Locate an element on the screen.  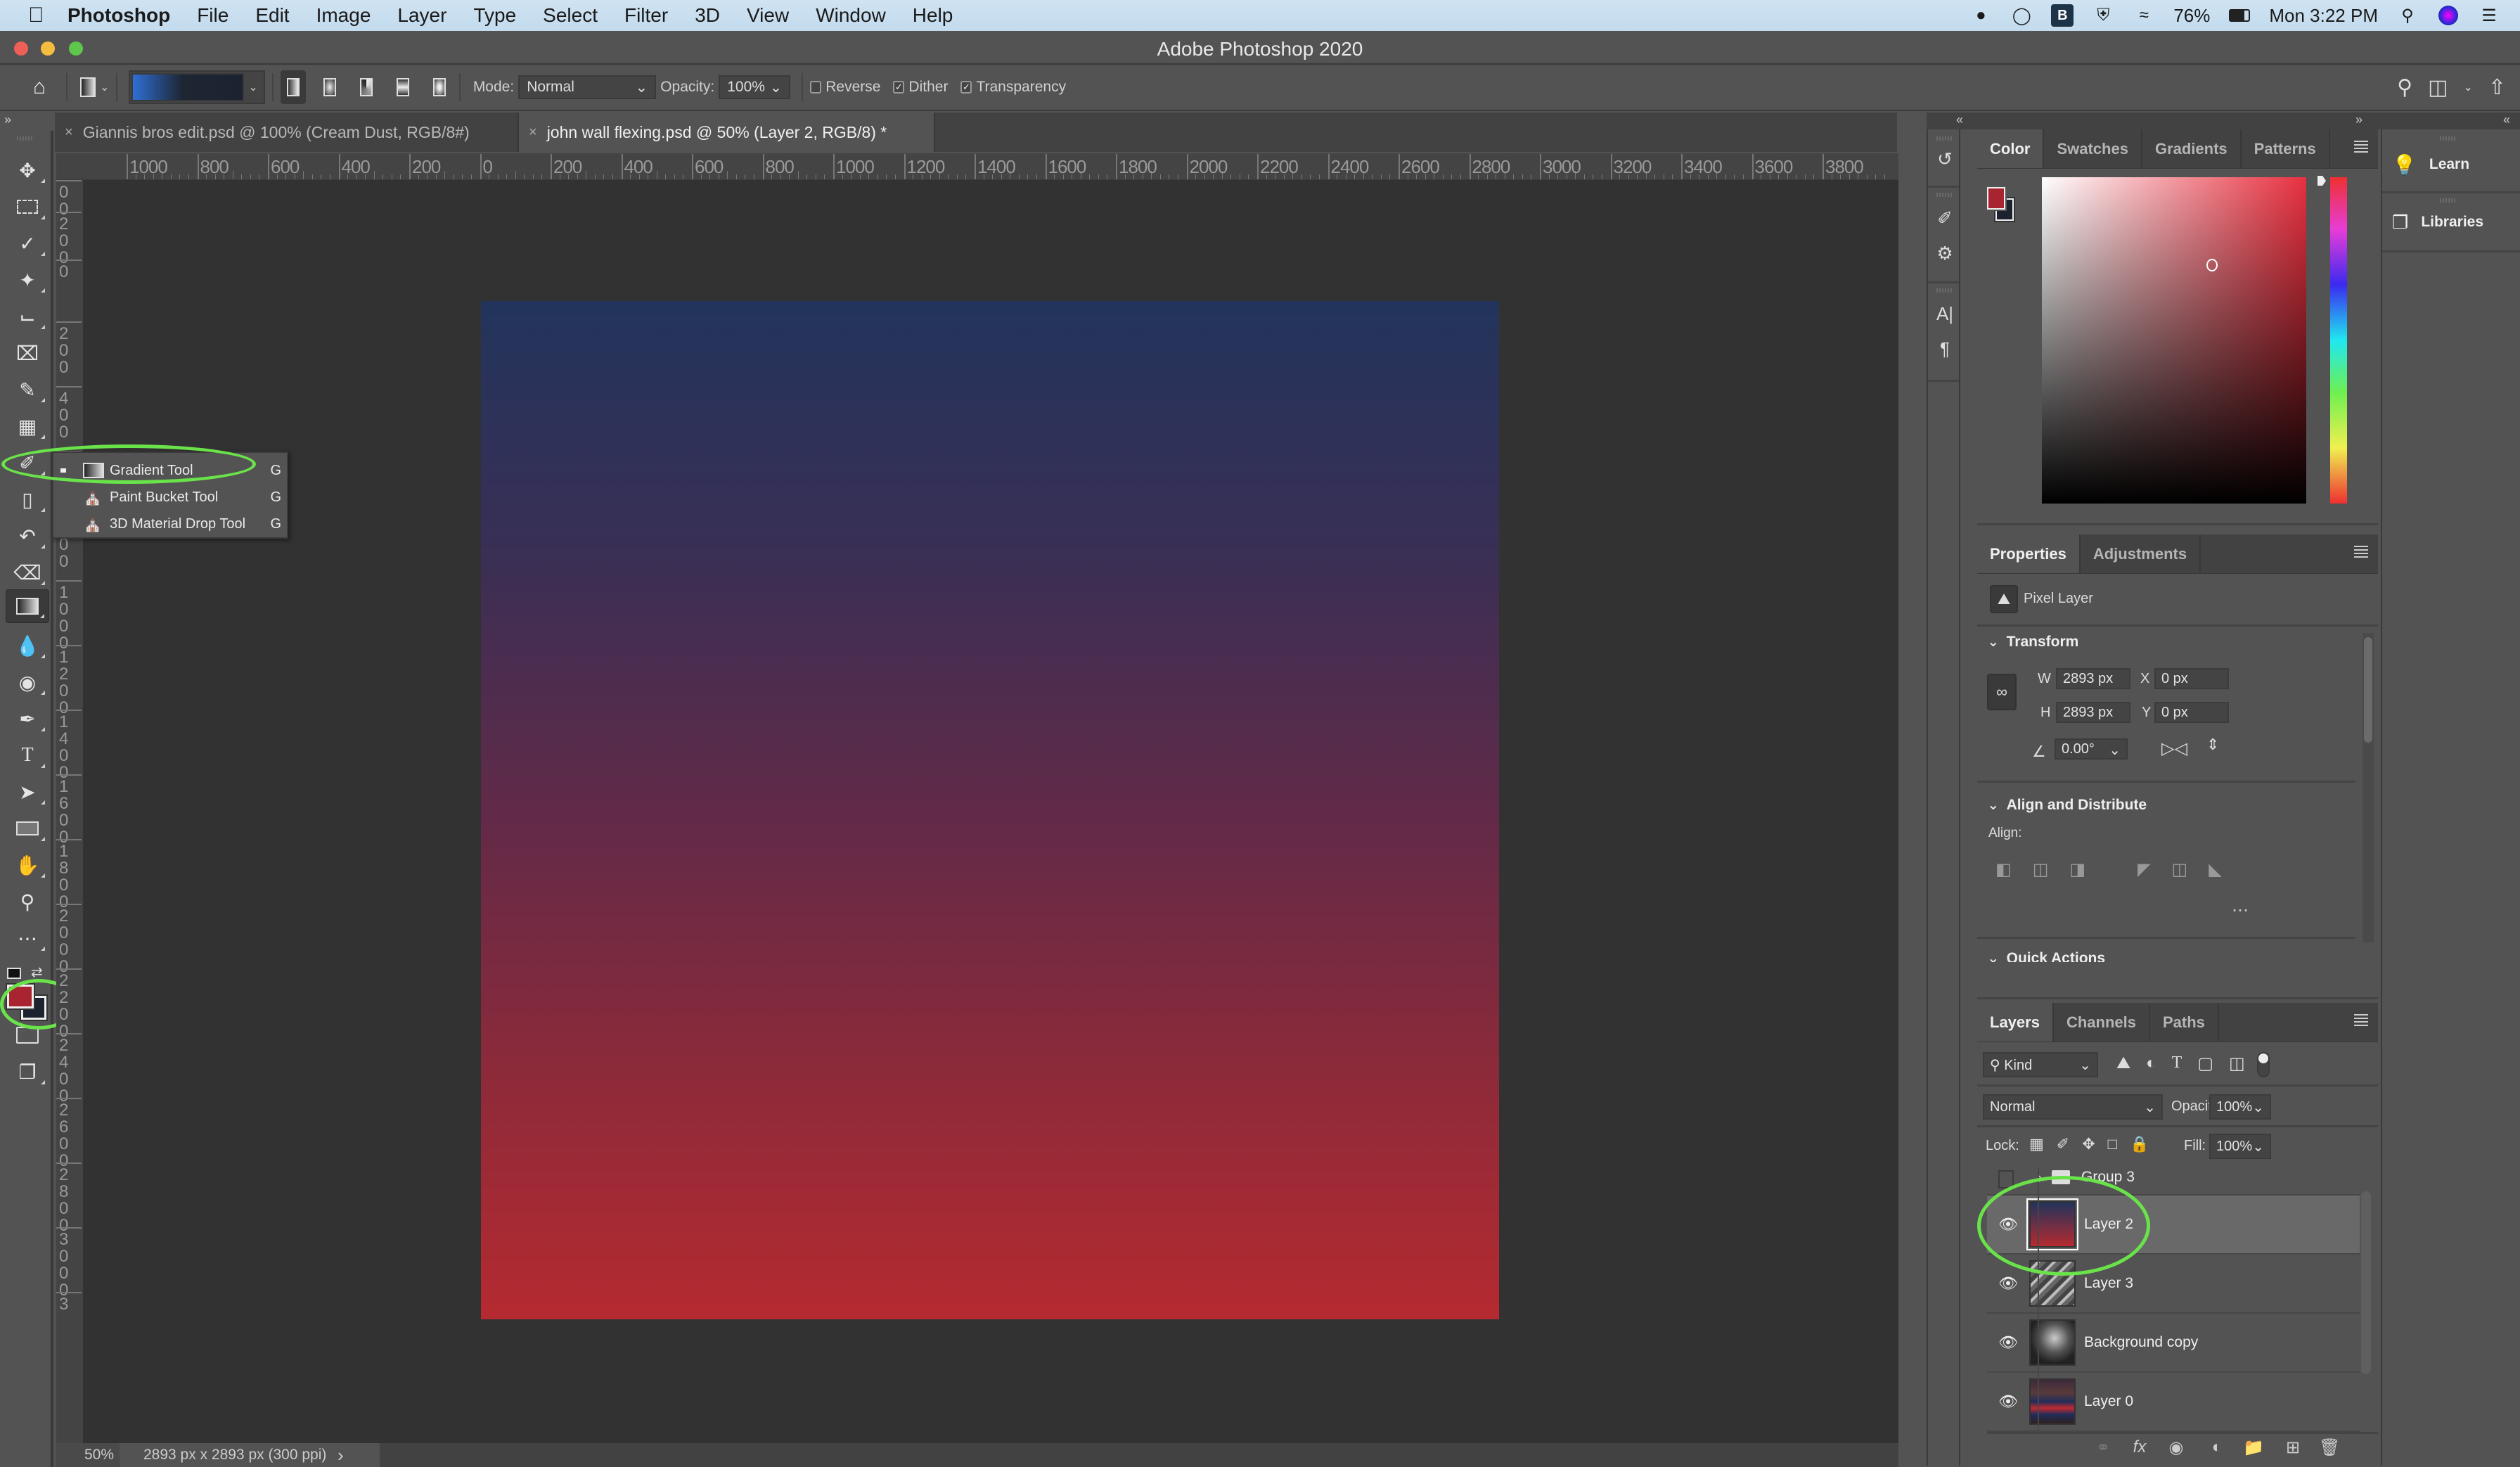
layer-fill-field: 100% ⌄ is located at coordinates (2240, 1146).